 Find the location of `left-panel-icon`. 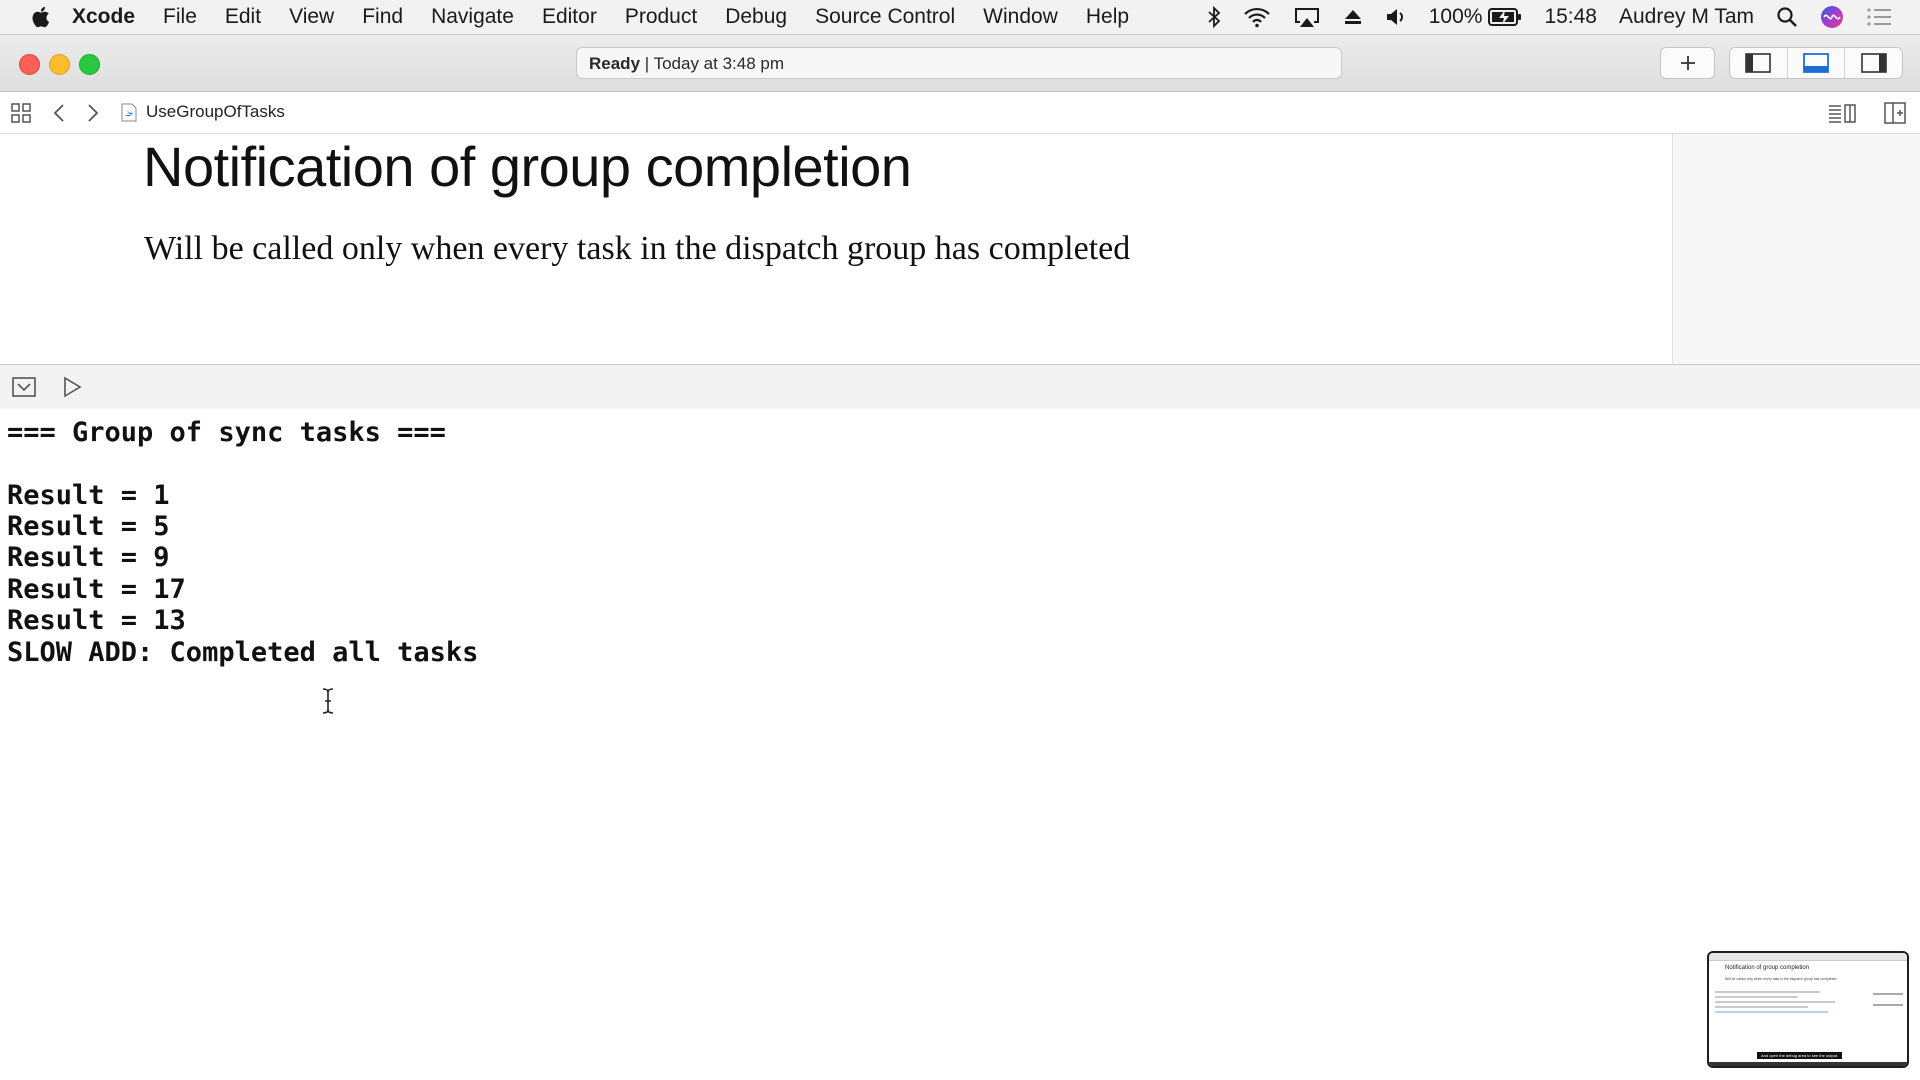

left-panel-icon is located at coordinates (1758, 63).